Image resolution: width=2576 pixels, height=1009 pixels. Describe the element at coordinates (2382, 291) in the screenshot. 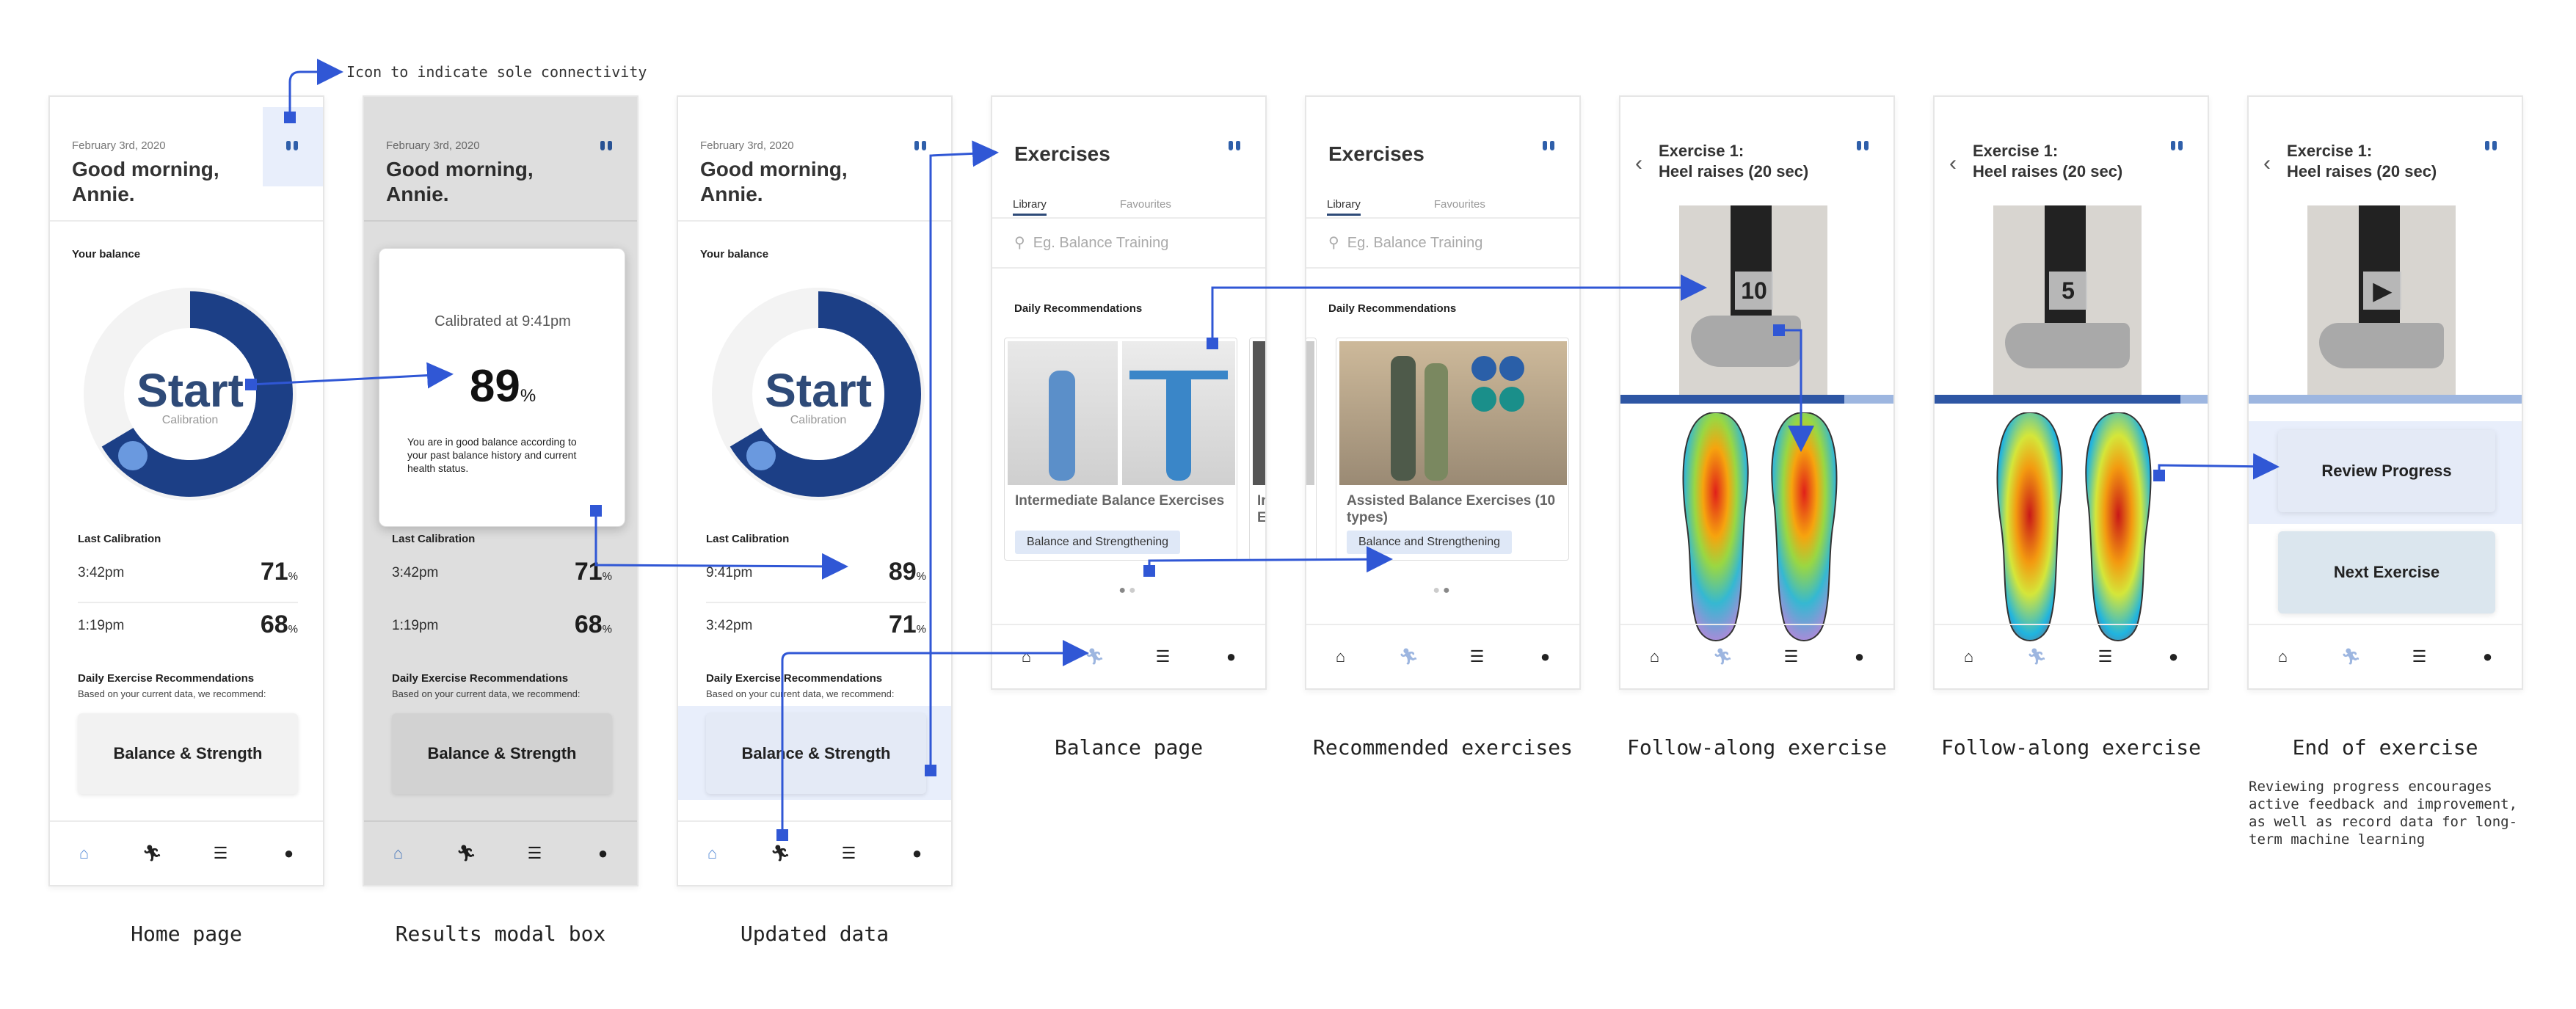

I see `play-icon: ▶` at that location.